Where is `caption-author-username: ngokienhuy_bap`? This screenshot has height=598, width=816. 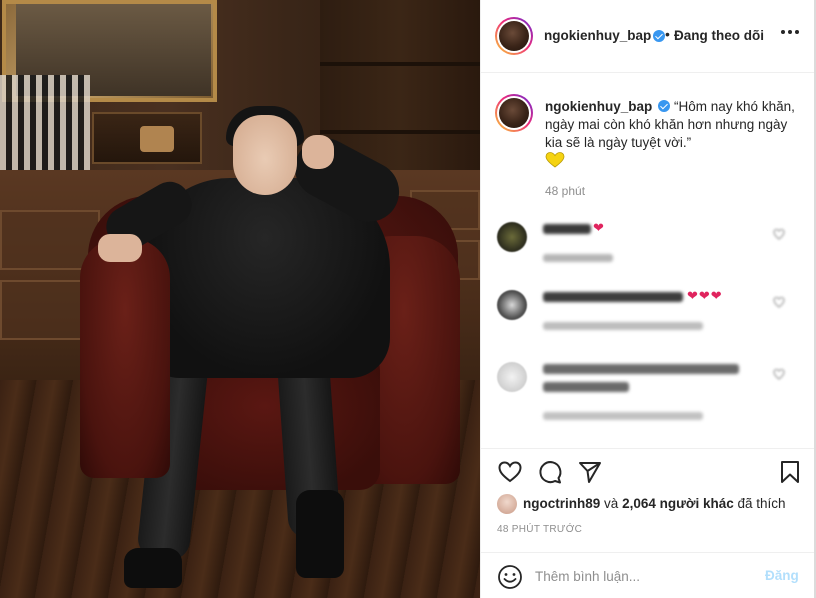
caption-author-username: ngokienhuy_bap is located at coordinates (598, 106).